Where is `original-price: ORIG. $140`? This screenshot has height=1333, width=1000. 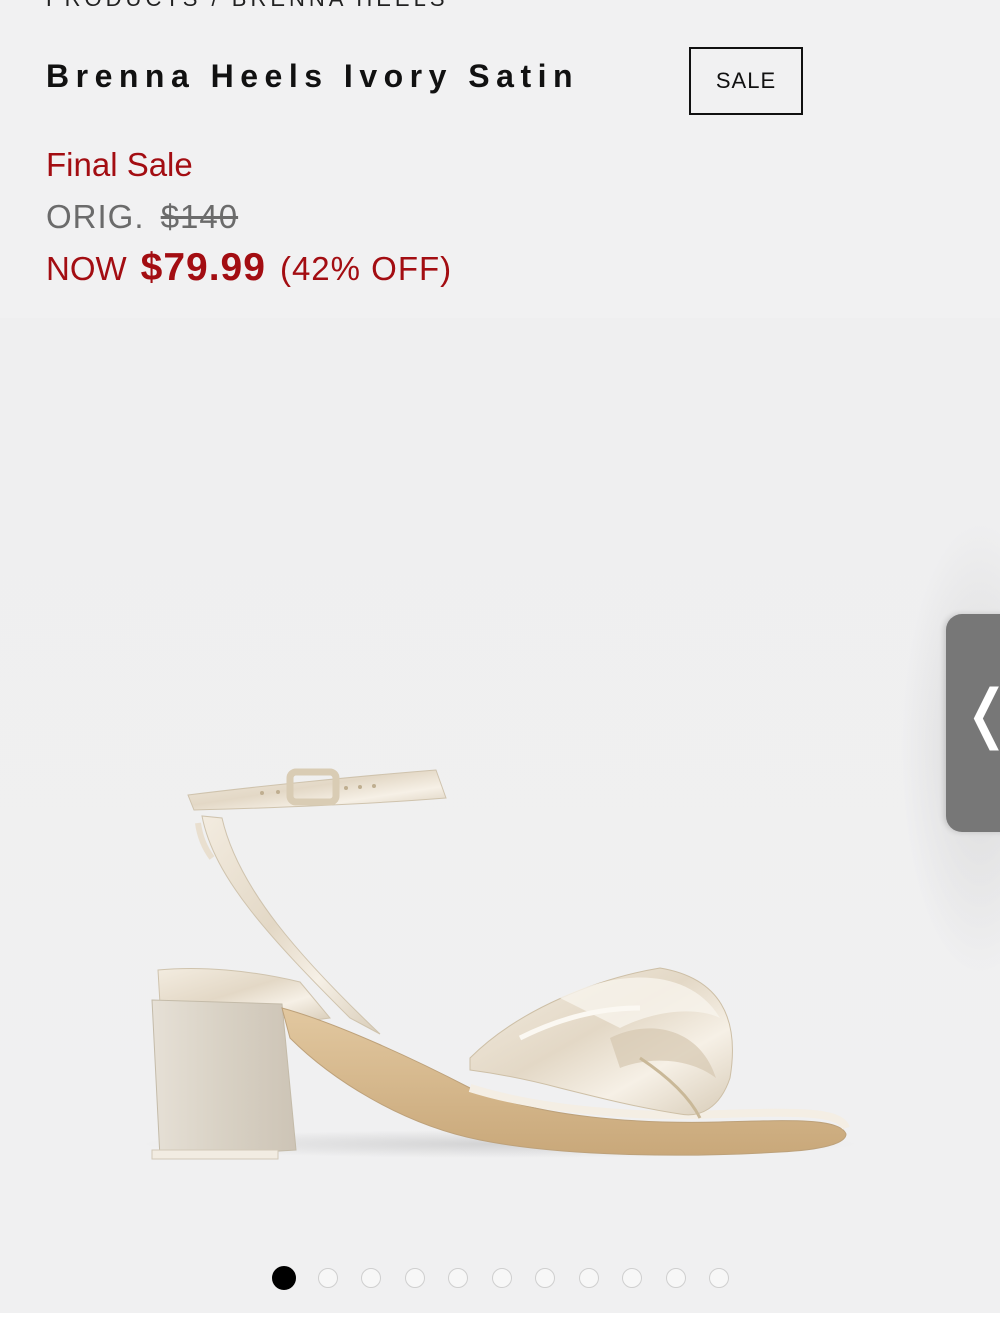
original-price: ORIG. $140 is located at coordinates (142, 217).